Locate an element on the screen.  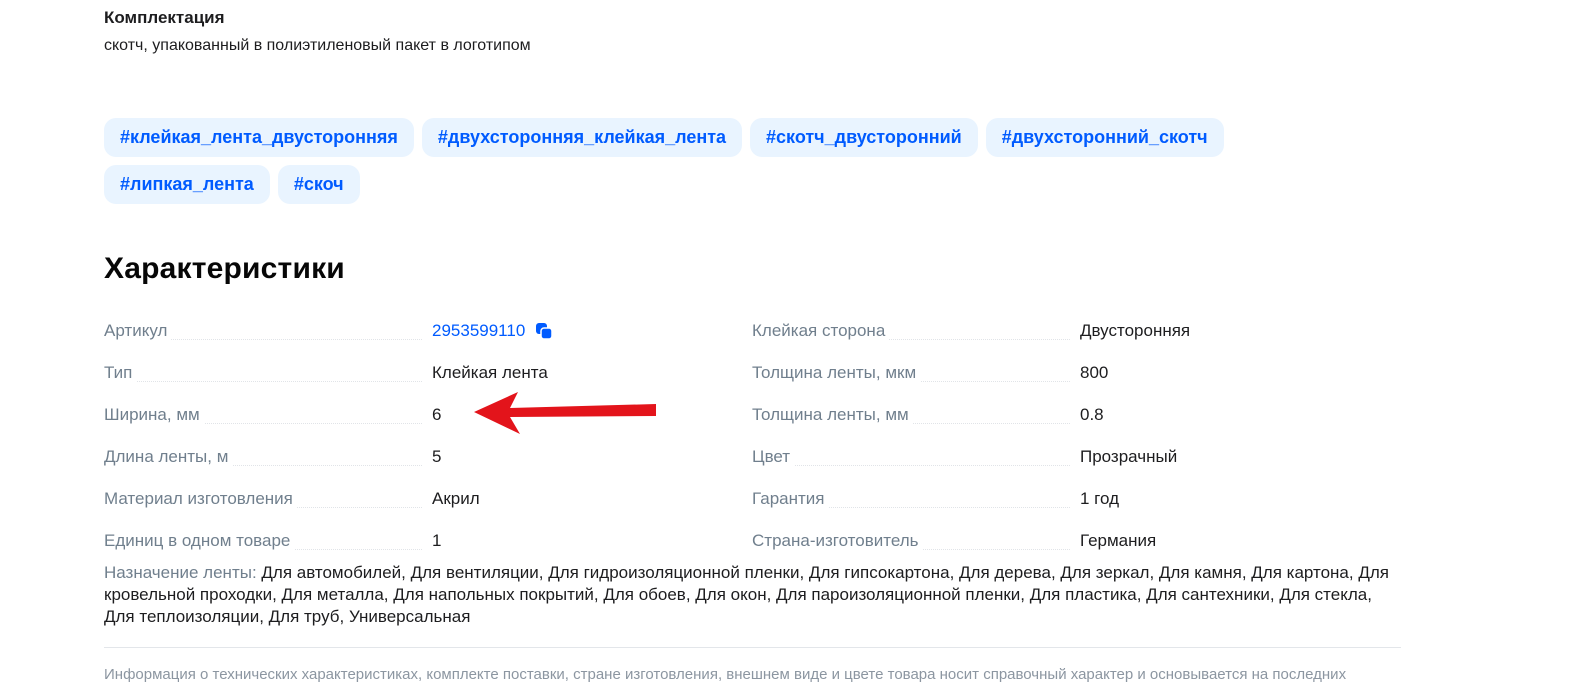
spec-value: 0.8 is located at coordinates (1092, 414).